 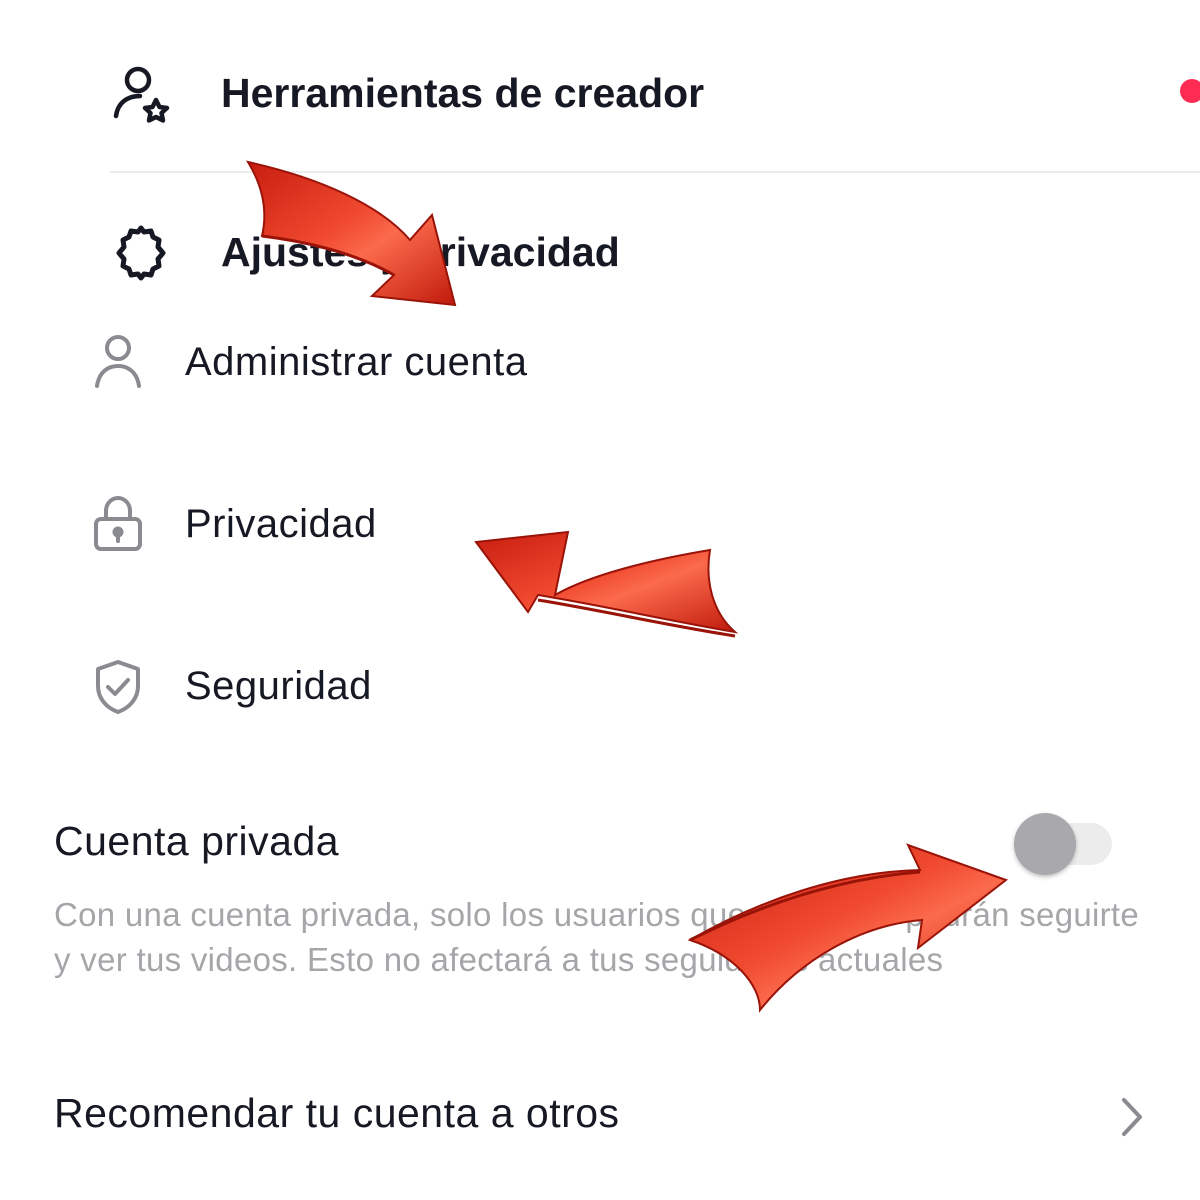 What do you see at coordinates (420, 252) in the screenshot?
I see `settings-privacy-label: Ajustes y privacidad` at bounding box center [420, 252].